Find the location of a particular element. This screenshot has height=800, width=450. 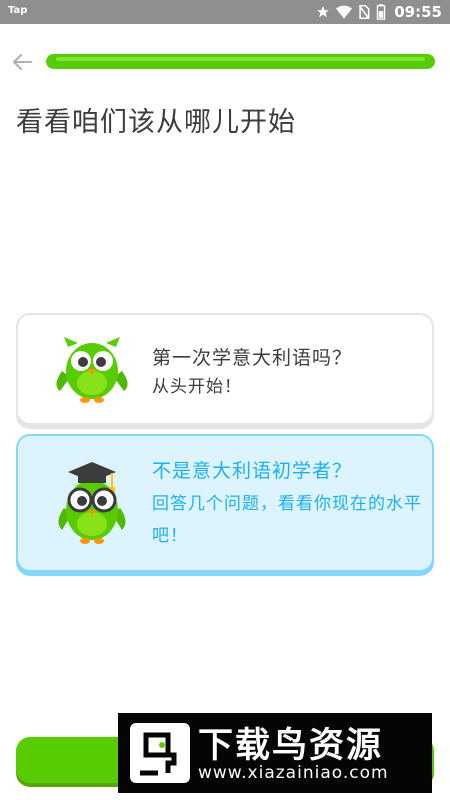

star-icon is located at coordinates (323, 12).